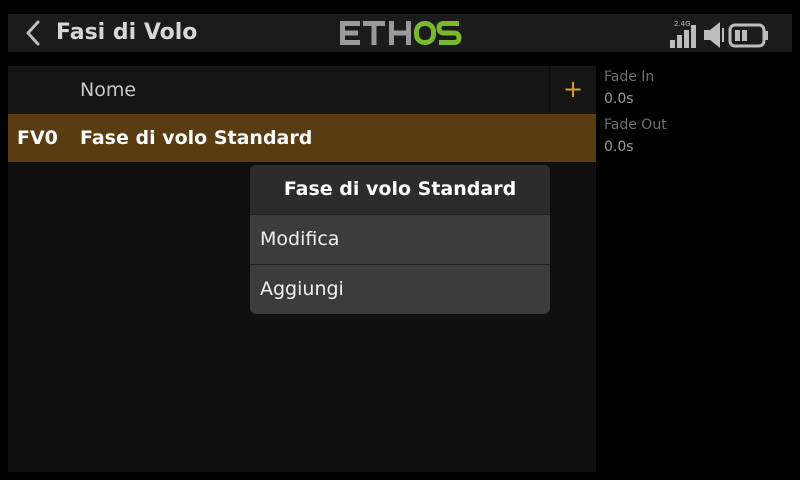 The height and width of the screenshot is (480, 800). I want to click on ethos-logo, so click(401, 33).